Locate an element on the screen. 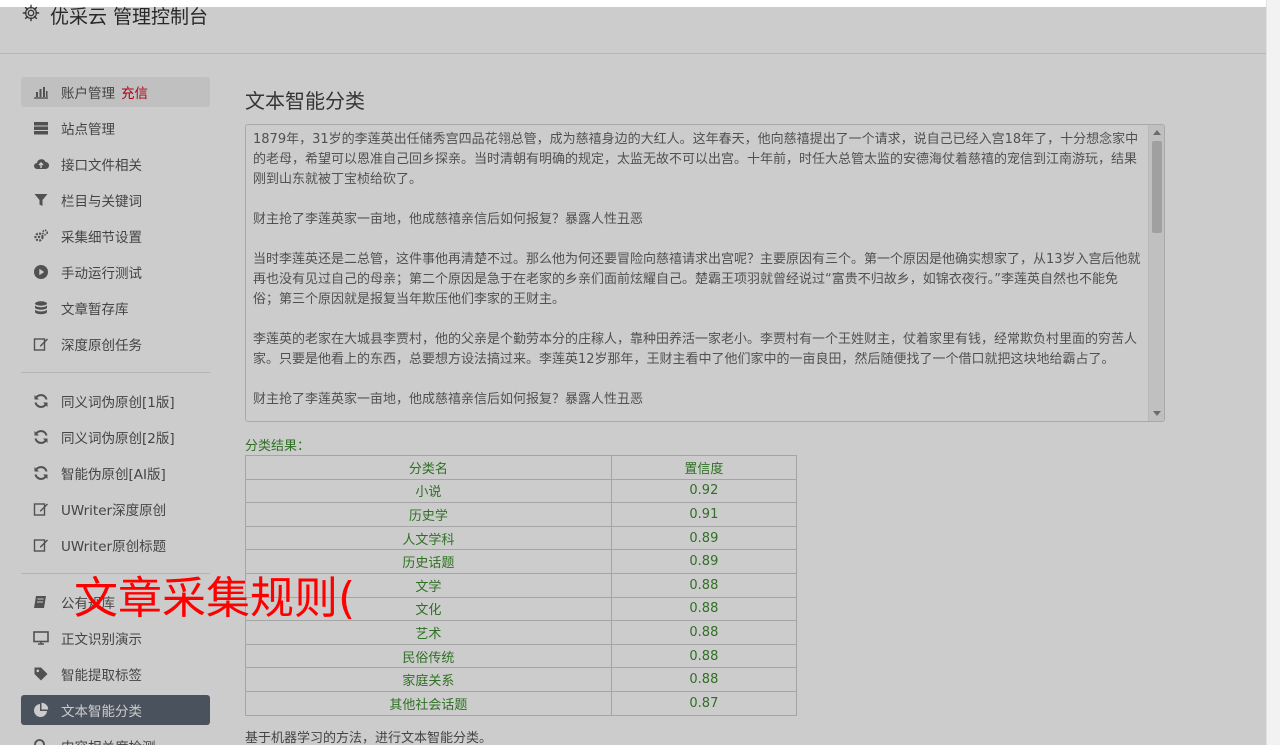  overlay-caption: 文章采集规则( is located at coordinates (215, 598).